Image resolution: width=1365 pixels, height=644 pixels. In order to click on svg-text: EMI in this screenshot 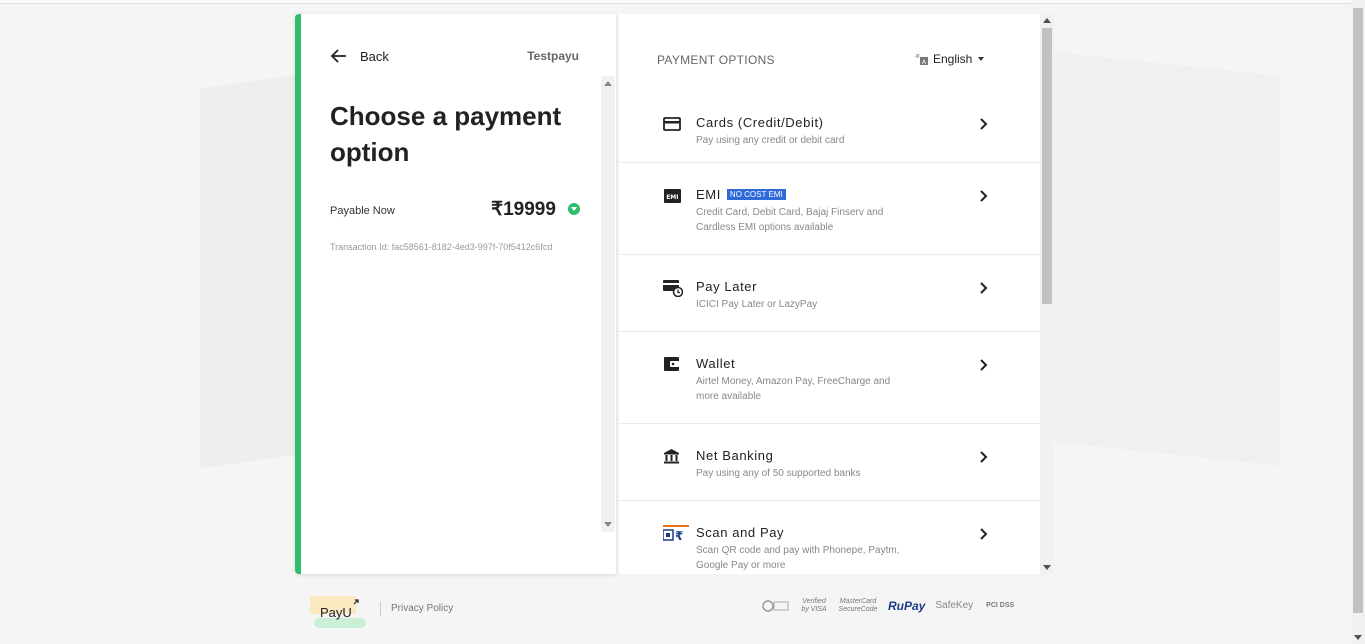, I will do `click(672, 197)`.